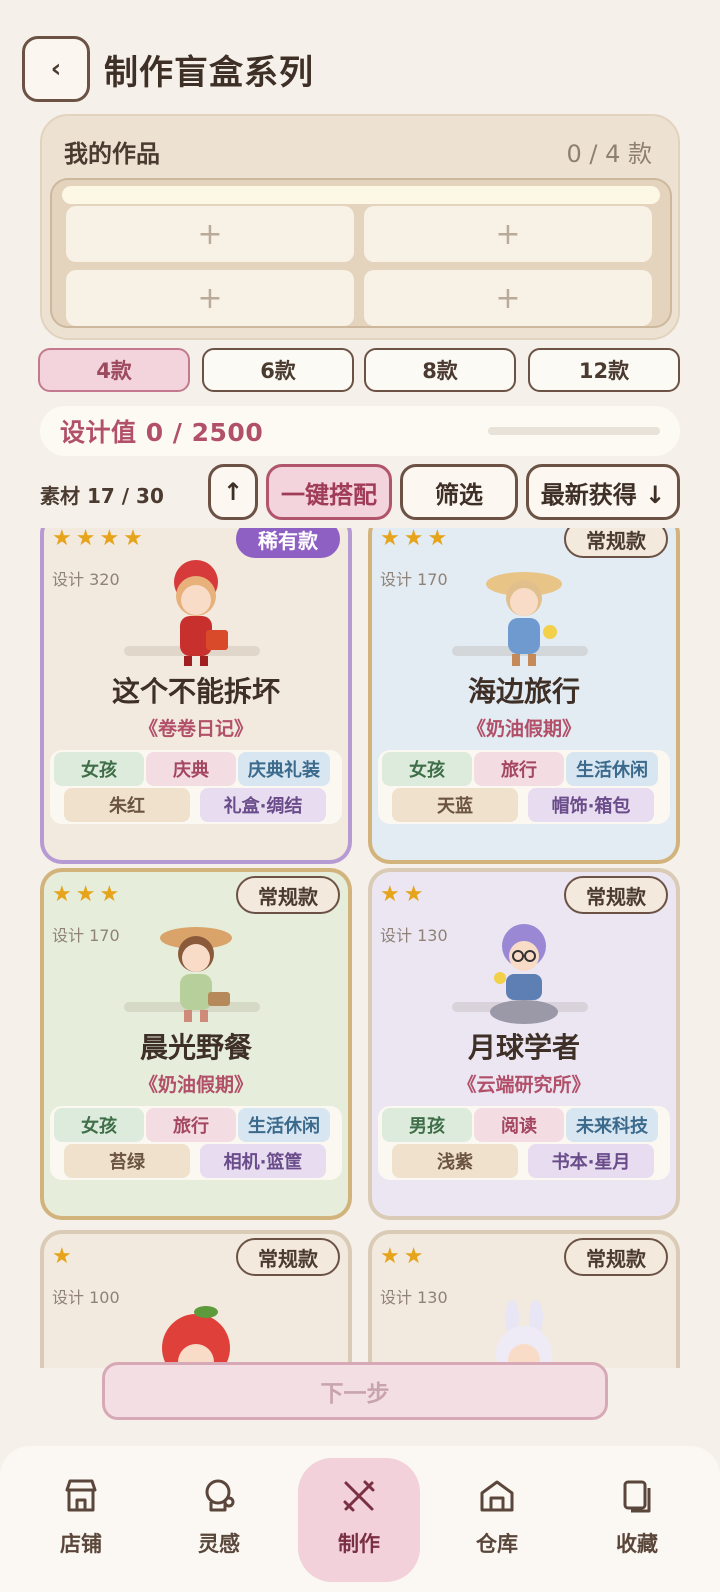  I want to click on tag: 浅紫, so click(455, 1161).